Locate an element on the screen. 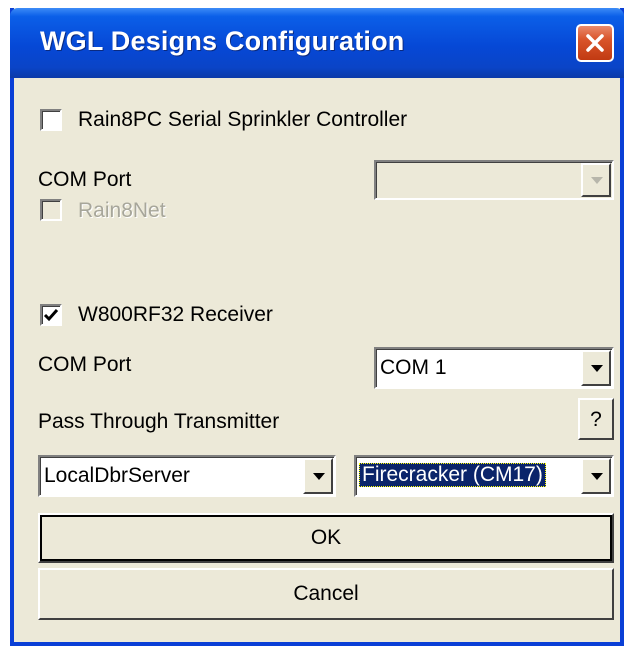 This screenshot has height=648, width=632. help-button-label: ? is located at coordinates (596, 419).